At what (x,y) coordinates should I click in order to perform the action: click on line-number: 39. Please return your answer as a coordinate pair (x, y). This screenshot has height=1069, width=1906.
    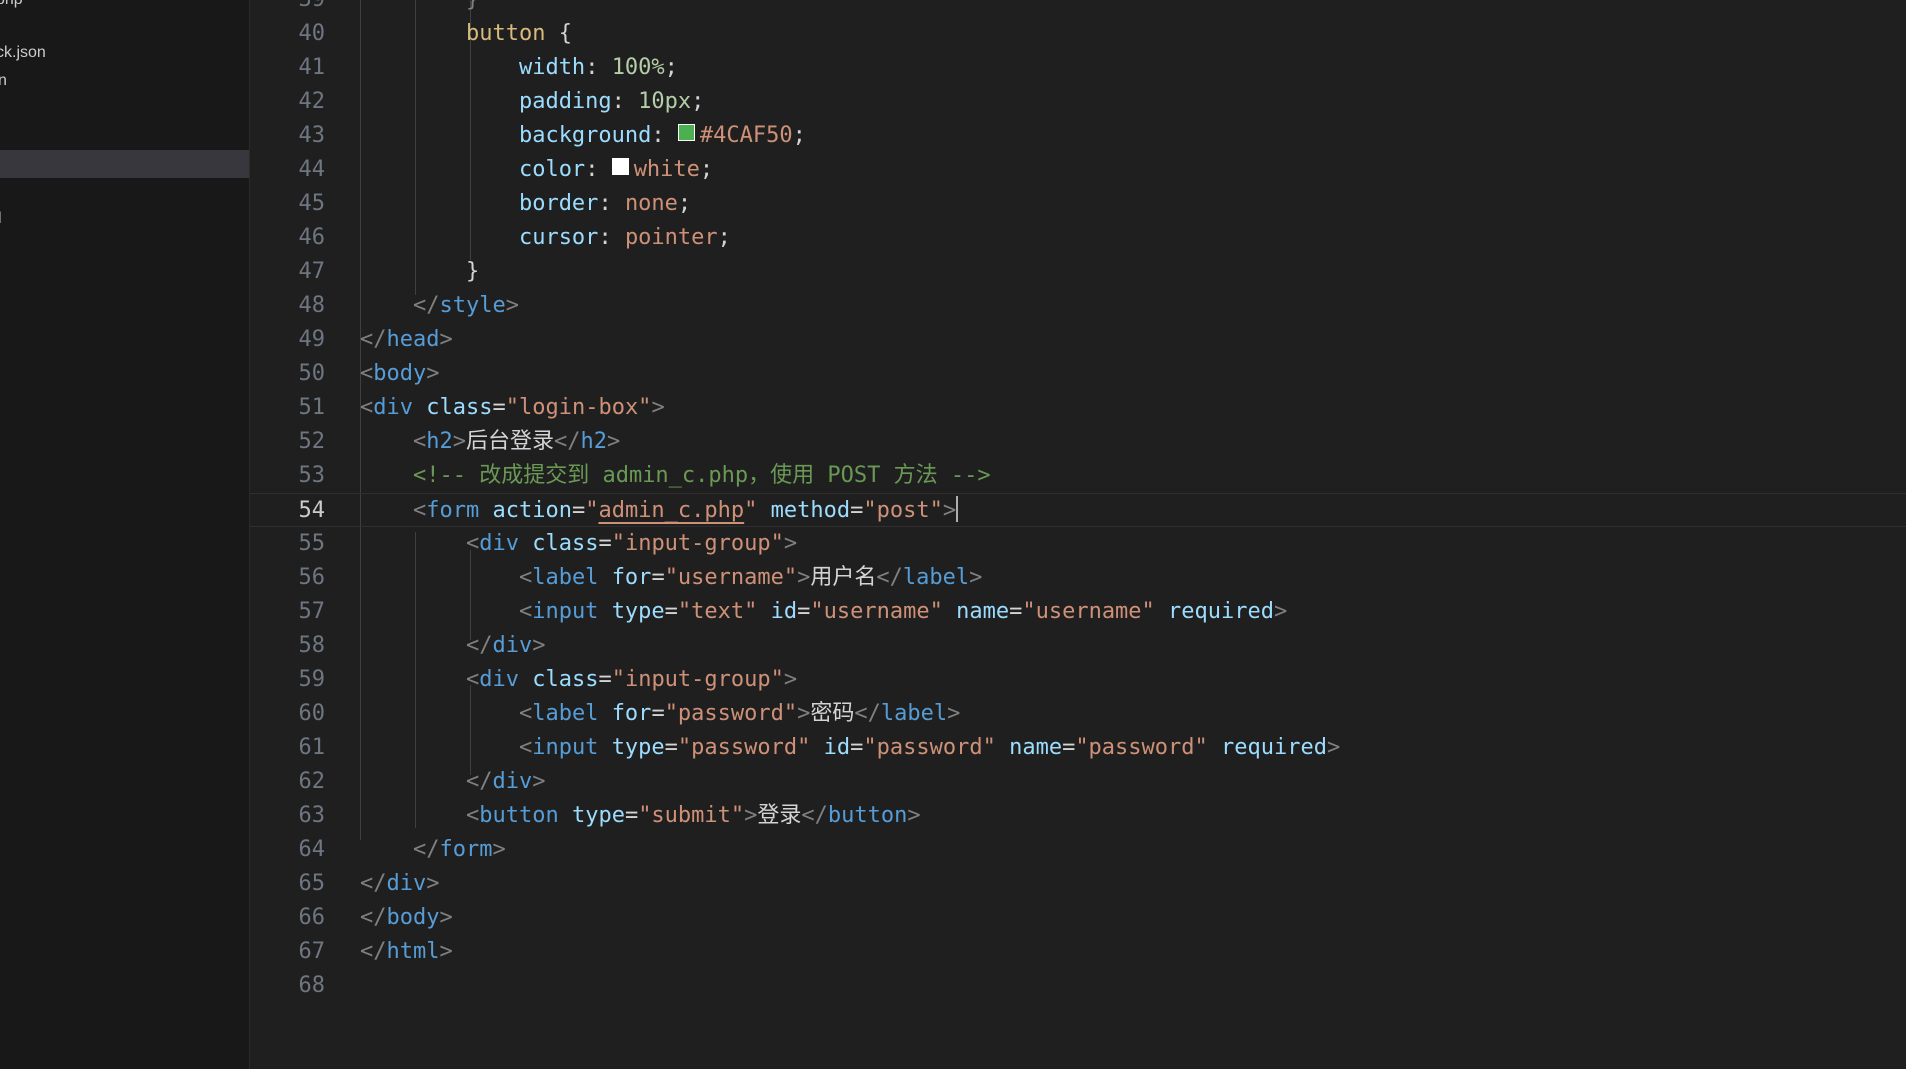
    Looking at the image, I should click on (288, 8).